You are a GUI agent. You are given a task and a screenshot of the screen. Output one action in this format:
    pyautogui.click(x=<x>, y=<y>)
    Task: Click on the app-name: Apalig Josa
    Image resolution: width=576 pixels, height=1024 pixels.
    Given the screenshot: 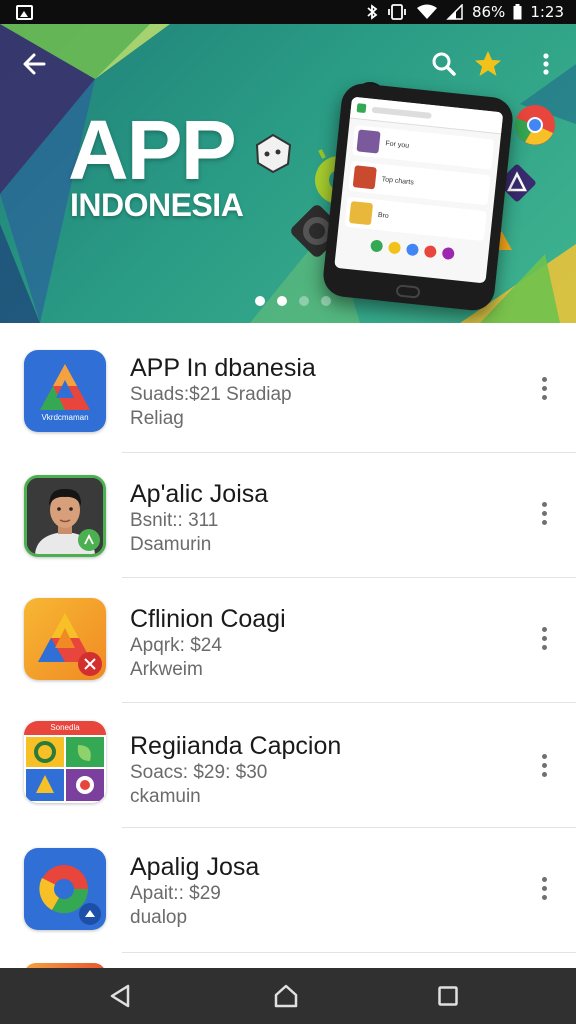 What is the action you would take?
    pyautogui.click(x=195, y=867)
    